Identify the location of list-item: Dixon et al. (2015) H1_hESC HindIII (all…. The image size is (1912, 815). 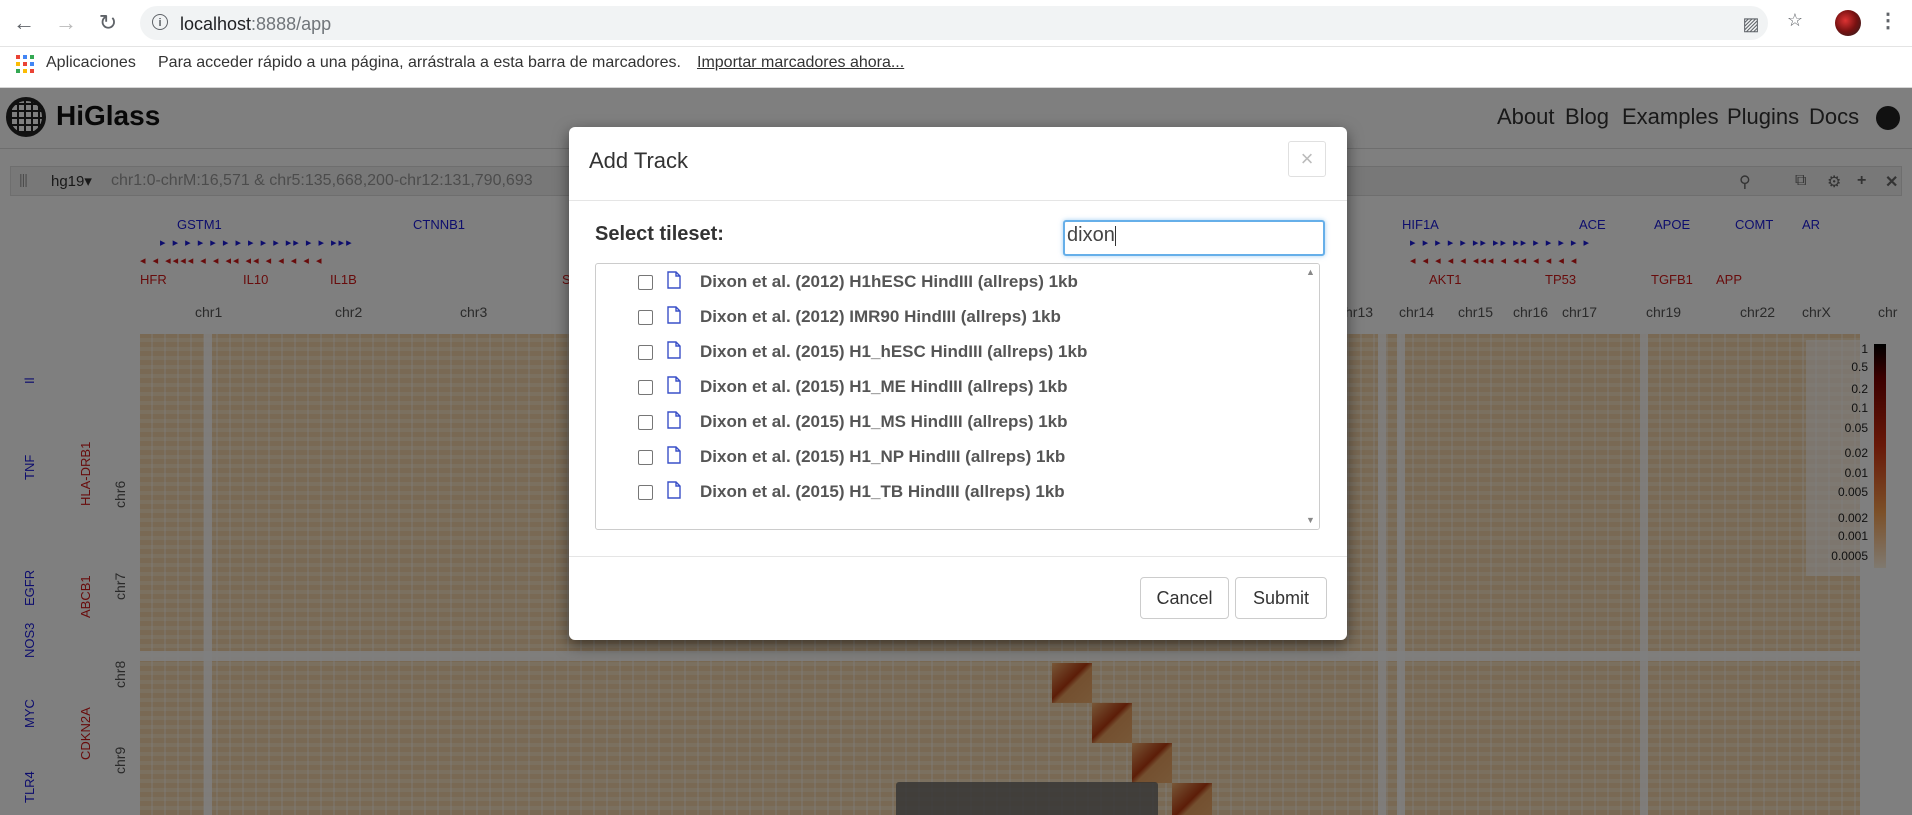
(949, 353).